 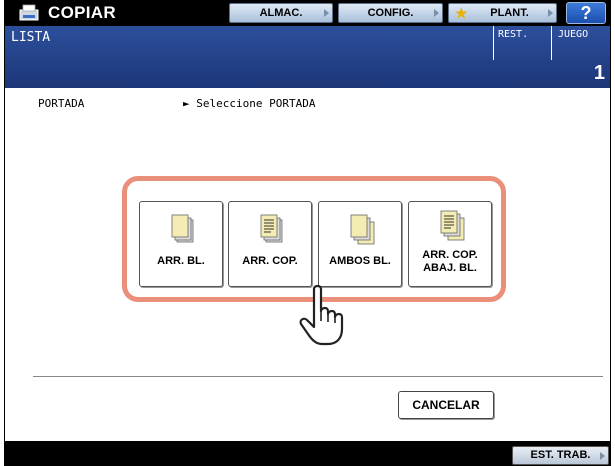 What do you see at coordinates (599, 73) in the screenshot?
I see `set-count: 1` at bounding box center [599, 73].